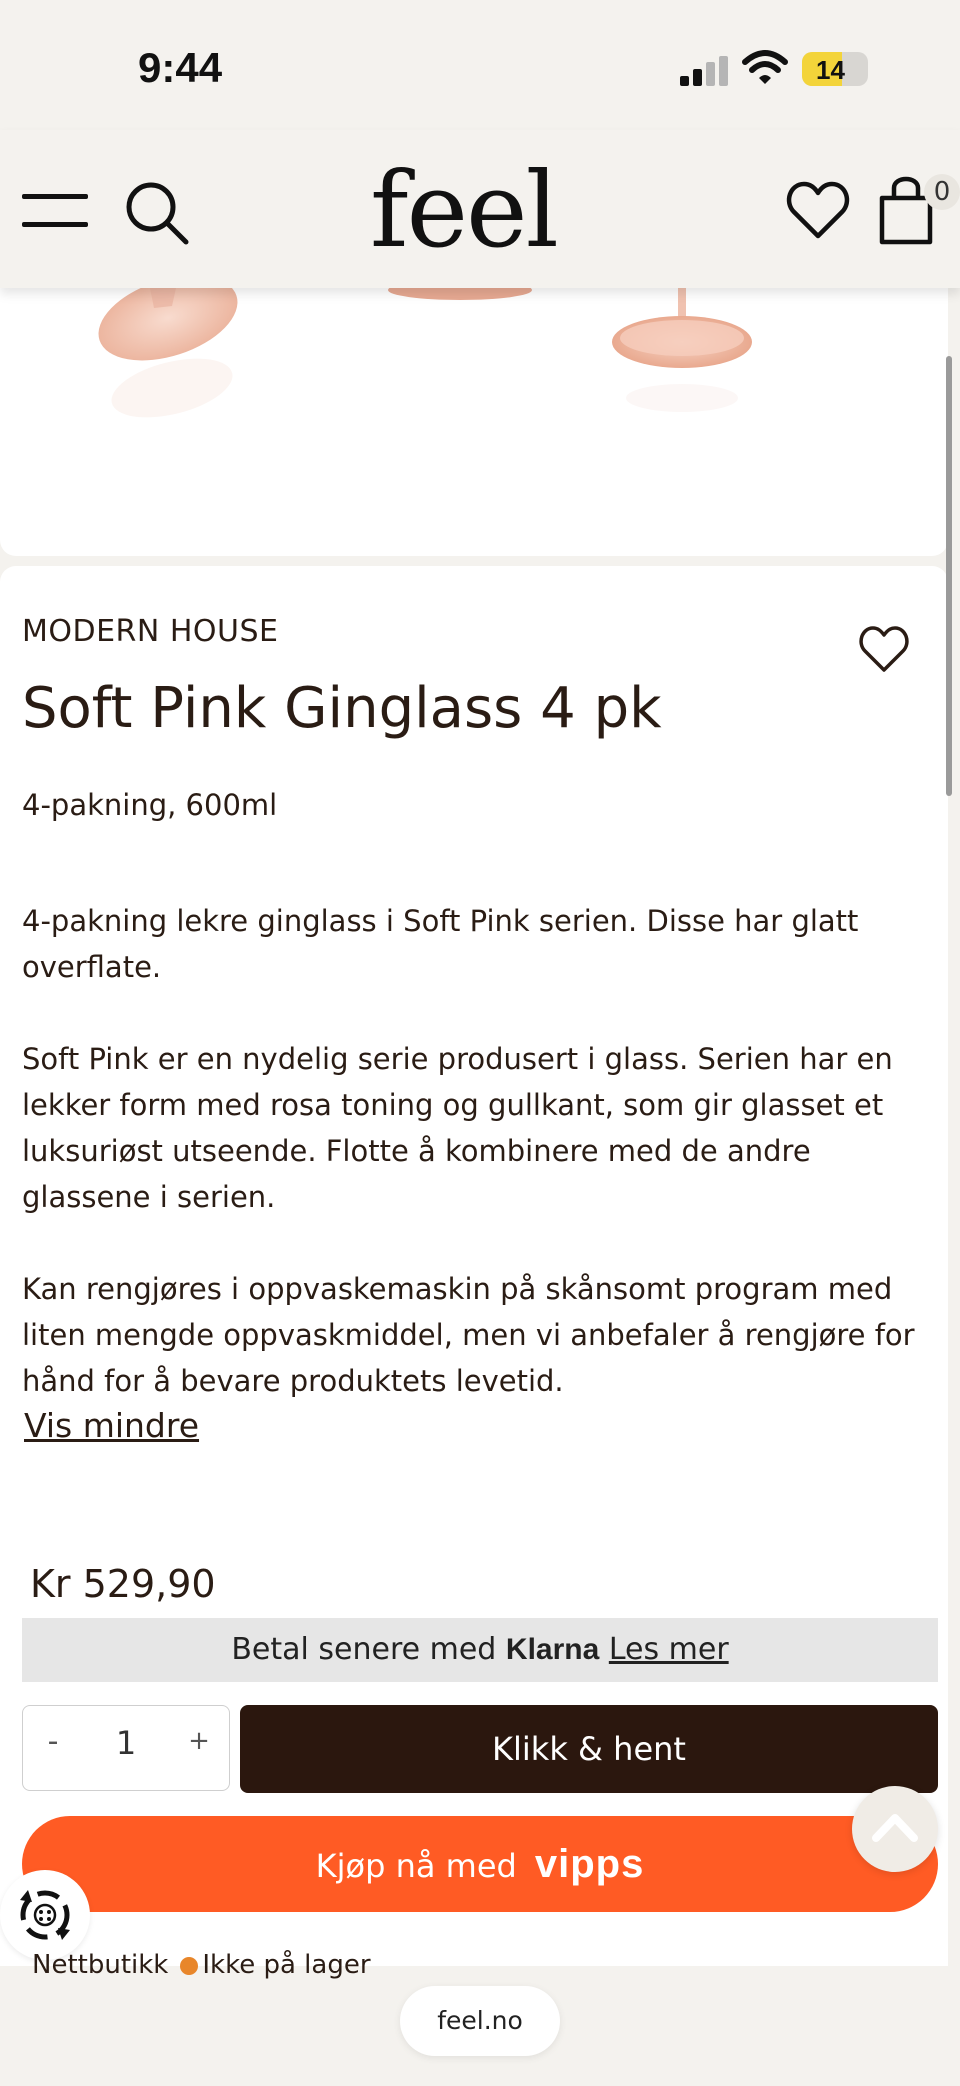  What do you see at coordinates (480, 2021) in the screenshot?
I see `browser-url-pill: feel.no` at bounding box center [480, 2021].